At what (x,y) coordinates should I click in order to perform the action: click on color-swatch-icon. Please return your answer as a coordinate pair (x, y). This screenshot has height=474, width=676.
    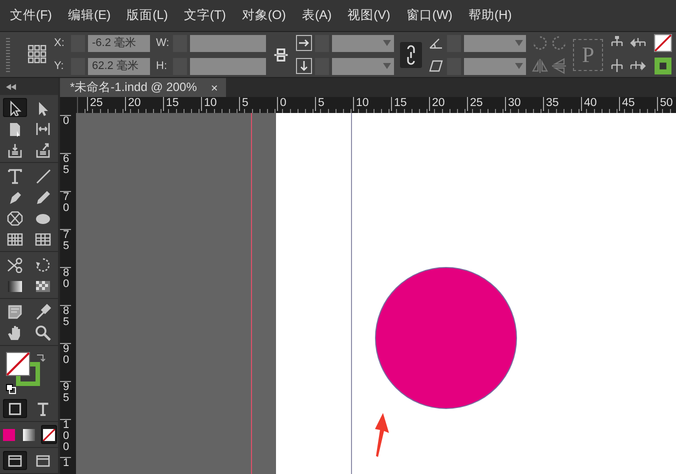
    Looking at the image, I should click on (9, 434).